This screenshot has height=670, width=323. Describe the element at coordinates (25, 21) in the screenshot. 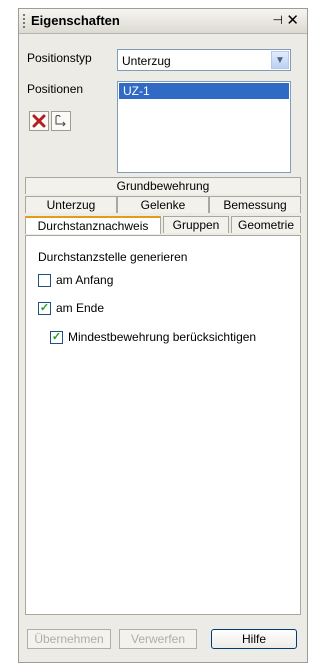

I see `grip-icon` at that location.